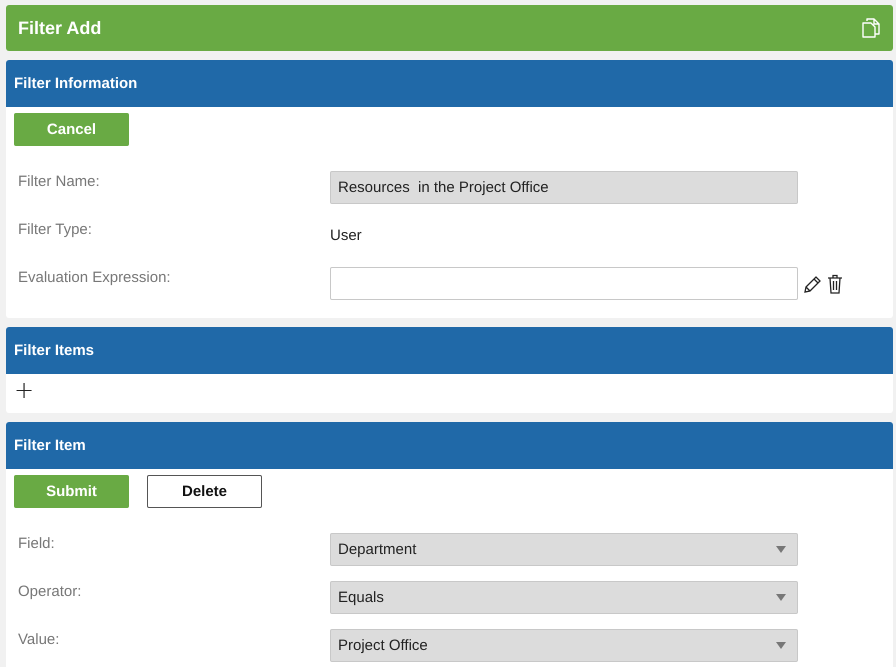 The image size is (896, 667). What do you see at coordinates (60, 28) in the screenshot?
I see `page-title: Filter Add` at bounding box center [60, 28].